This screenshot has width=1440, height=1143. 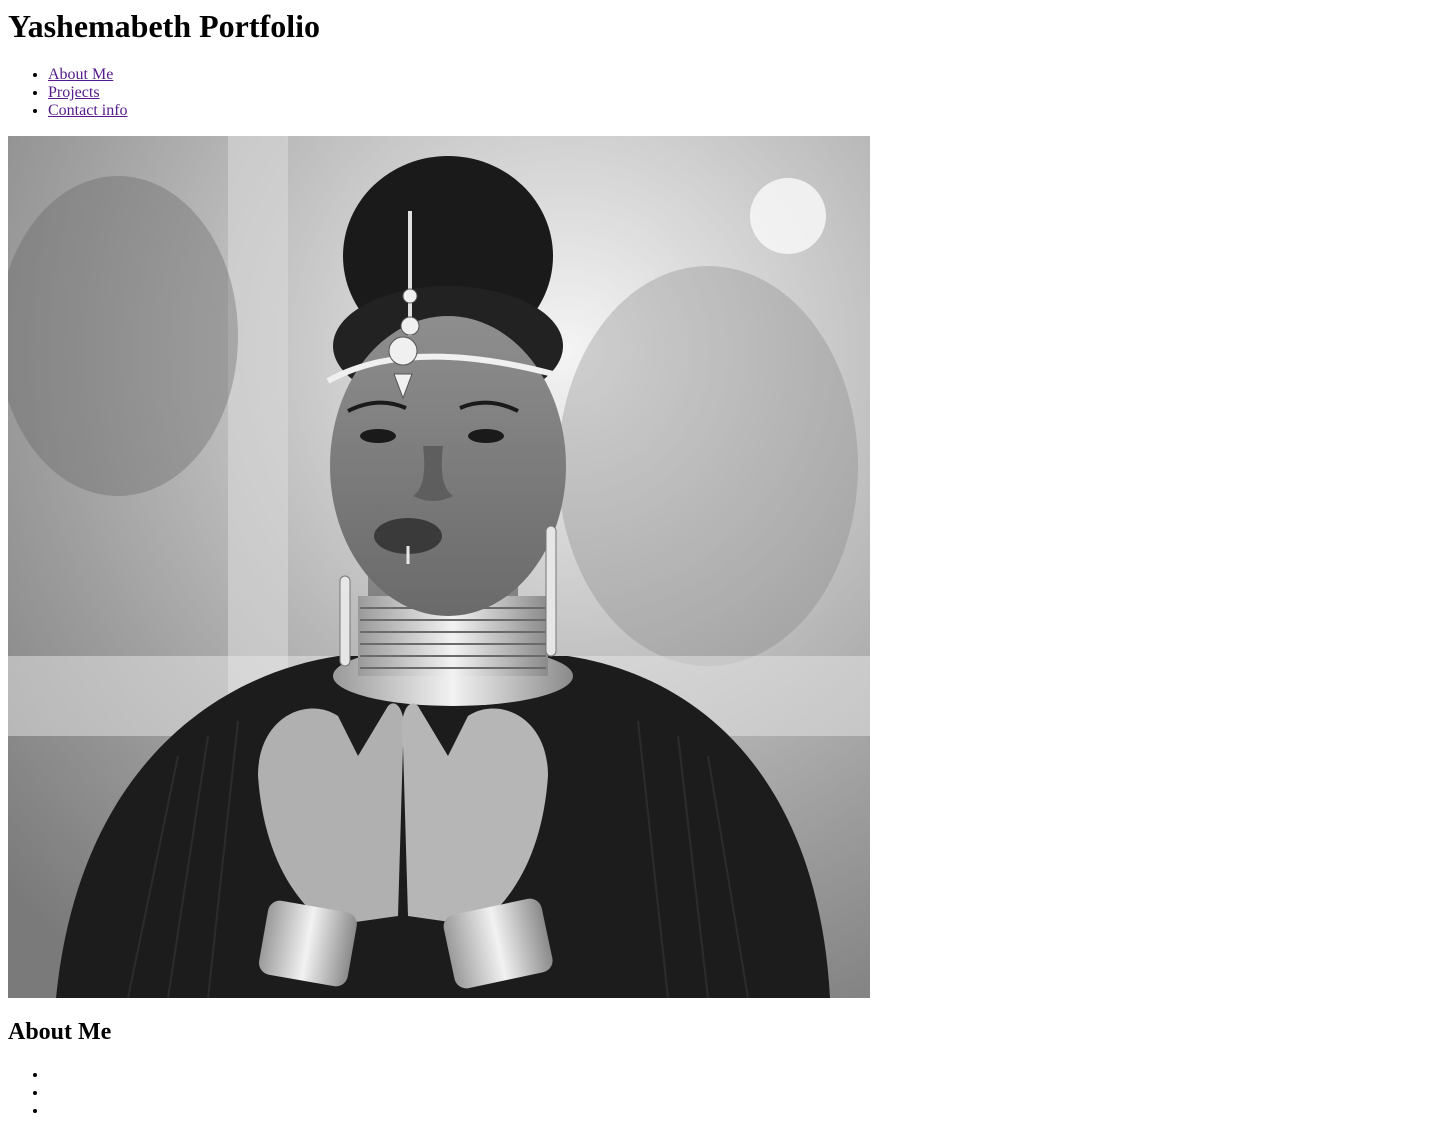 I want to click on page-title: Yashemabeth Portfolio, so click(x=164, y=26).